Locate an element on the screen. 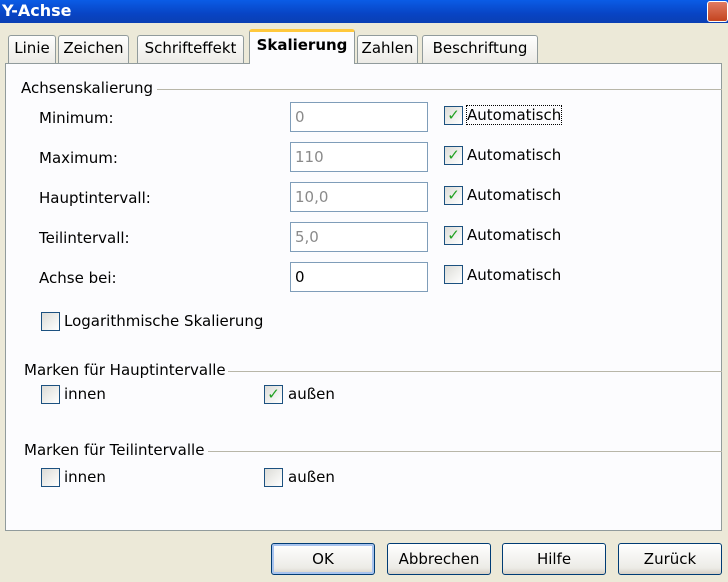 The height and width of the screenshot is (582, 728). log-scale-label: Logarithmische Skalierung is located at coordinates (163, 321).